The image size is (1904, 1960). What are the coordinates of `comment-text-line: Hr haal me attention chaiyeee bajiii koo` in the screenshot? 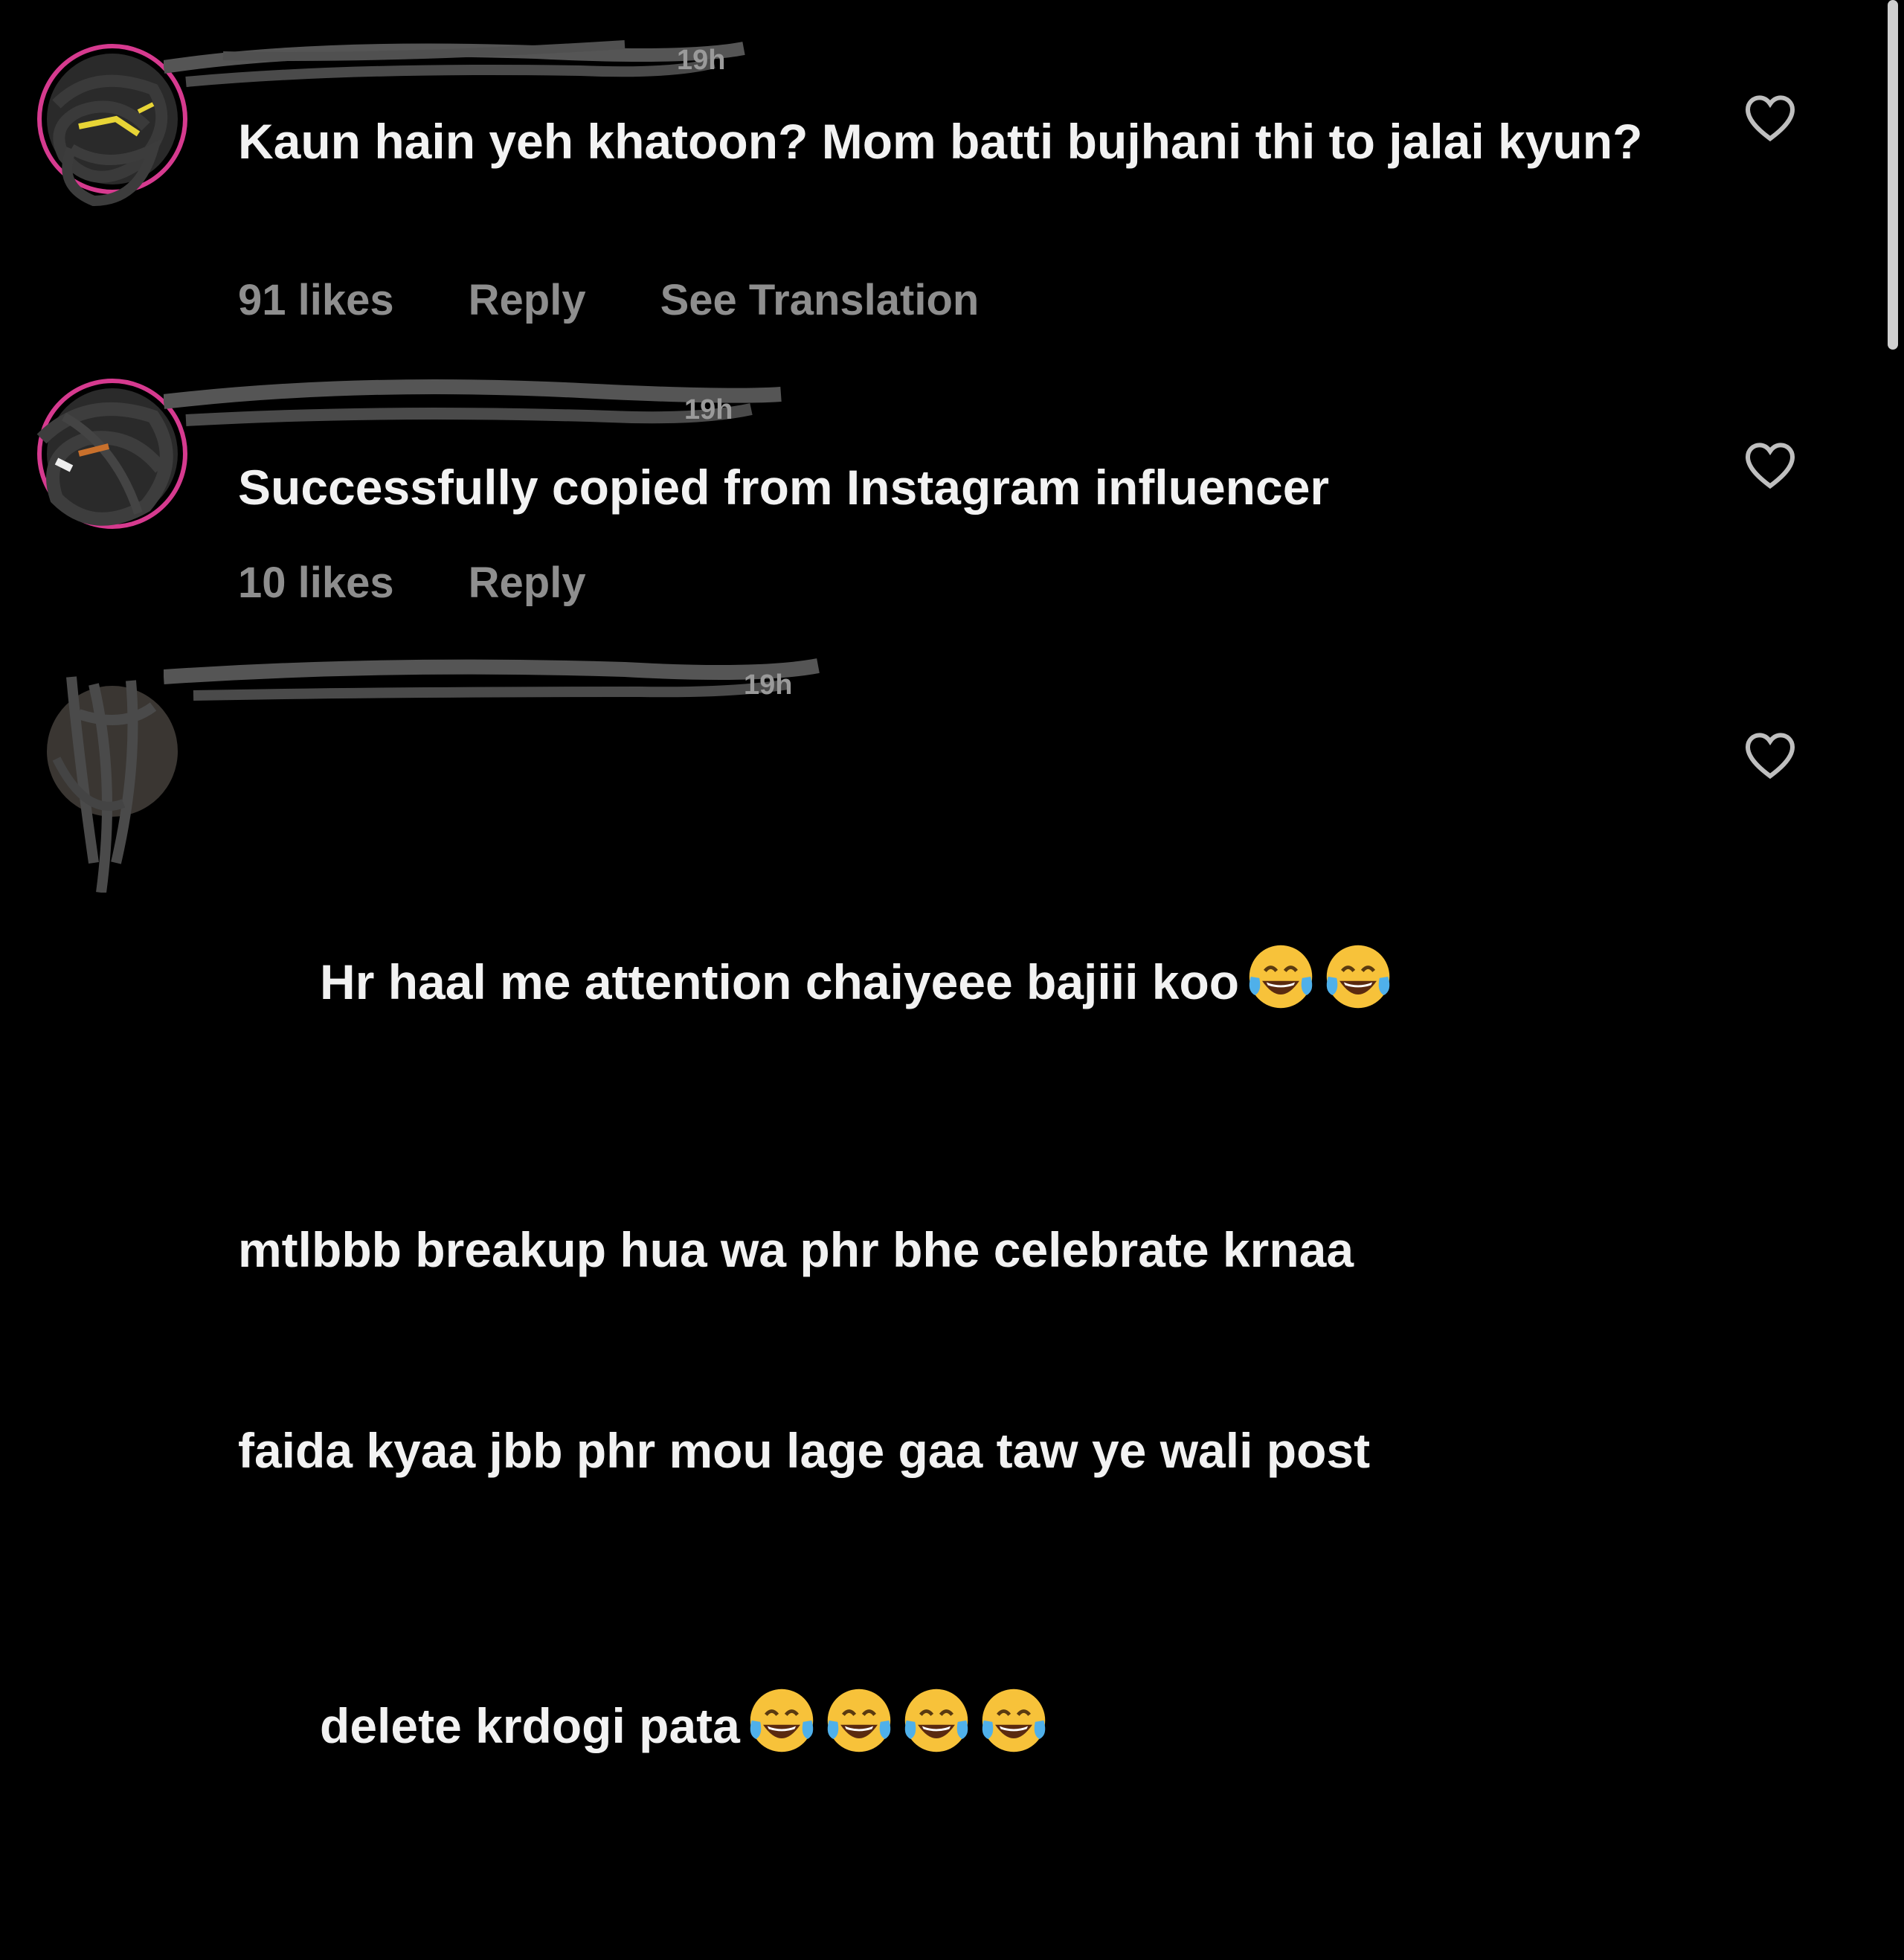 It's located at (945, 978).